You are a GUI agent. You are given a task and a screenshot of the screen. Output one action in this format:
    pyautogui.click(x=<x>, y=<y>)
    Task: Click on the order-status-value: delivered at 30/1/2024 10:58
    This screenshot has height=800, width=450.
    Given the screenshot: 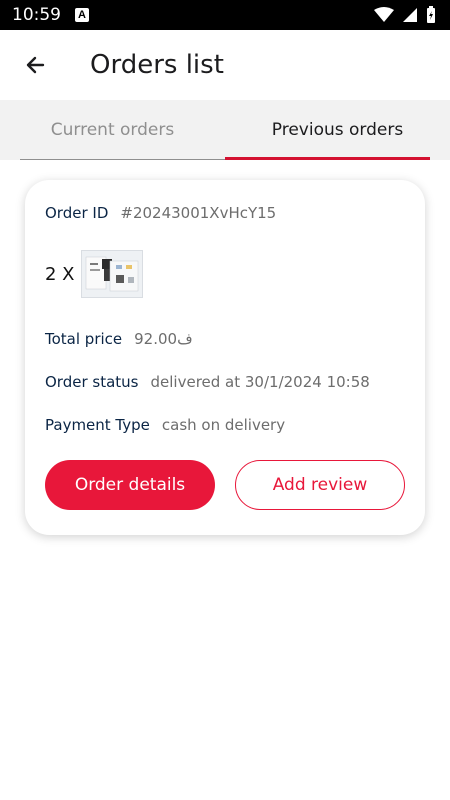 What is the action you would take?
    pyautogui.click(x=260, y=382)
    